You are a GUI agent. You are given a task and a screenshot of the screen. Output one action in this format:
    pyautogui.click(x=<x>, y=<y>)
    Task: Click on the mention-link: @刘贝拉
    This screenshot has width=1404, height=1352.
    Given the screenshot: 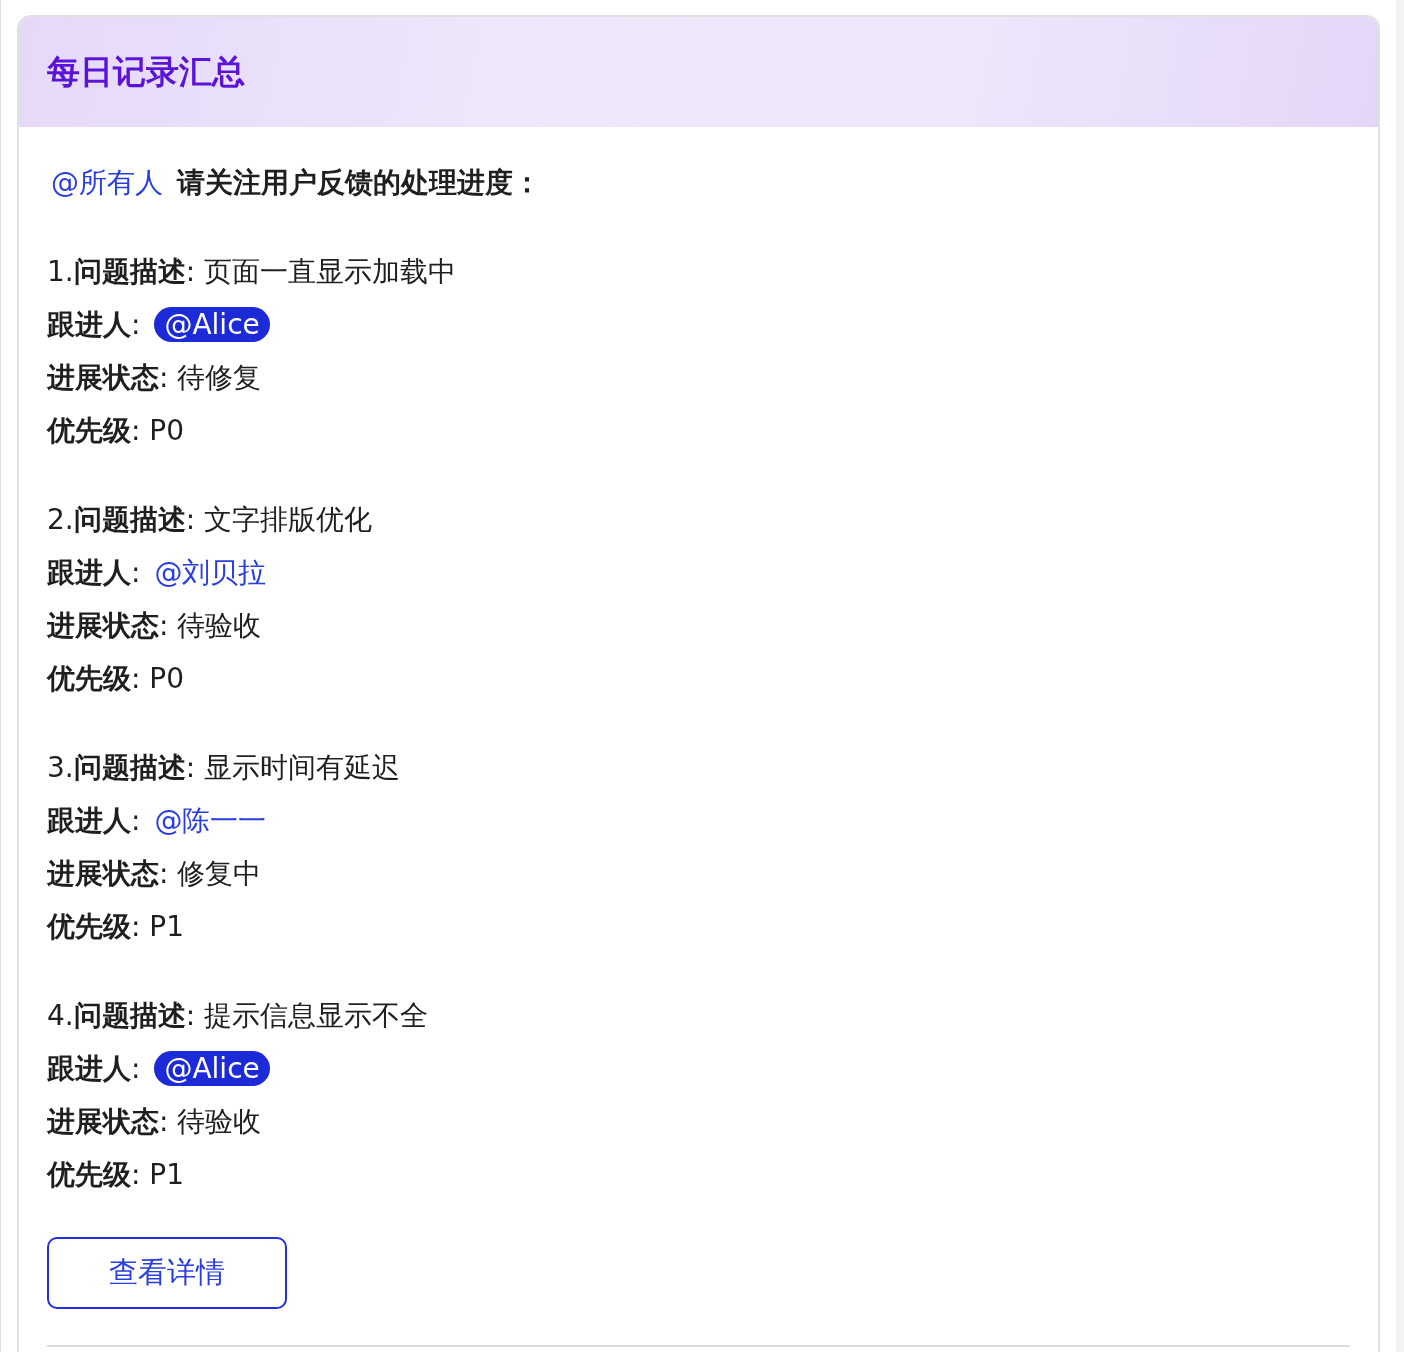 What is the action you would take?
    pyautogui.click(x=210, y=572)
    